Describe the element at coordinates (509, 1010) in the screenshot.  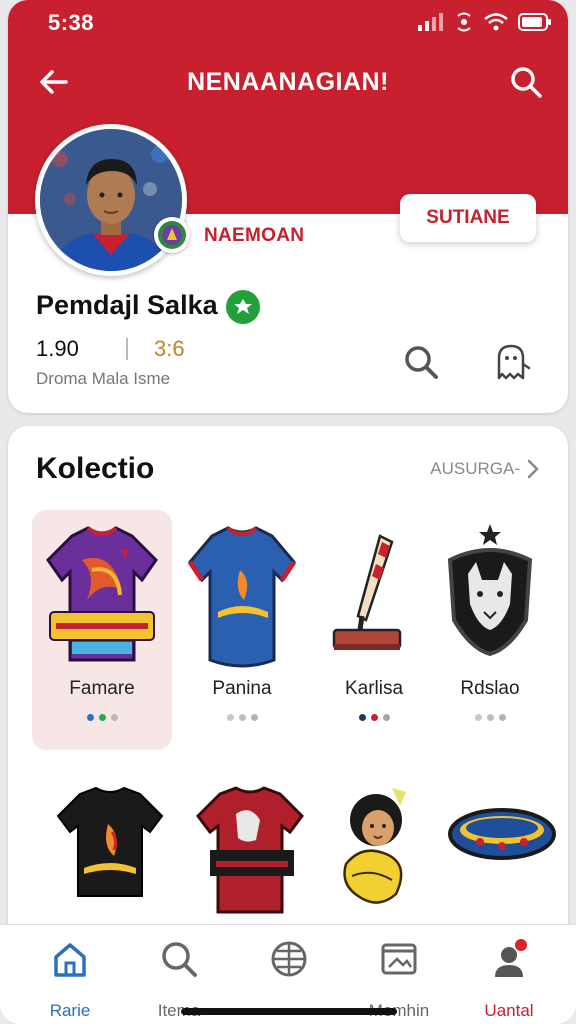
I see `nav-label: Uantal` at that location.